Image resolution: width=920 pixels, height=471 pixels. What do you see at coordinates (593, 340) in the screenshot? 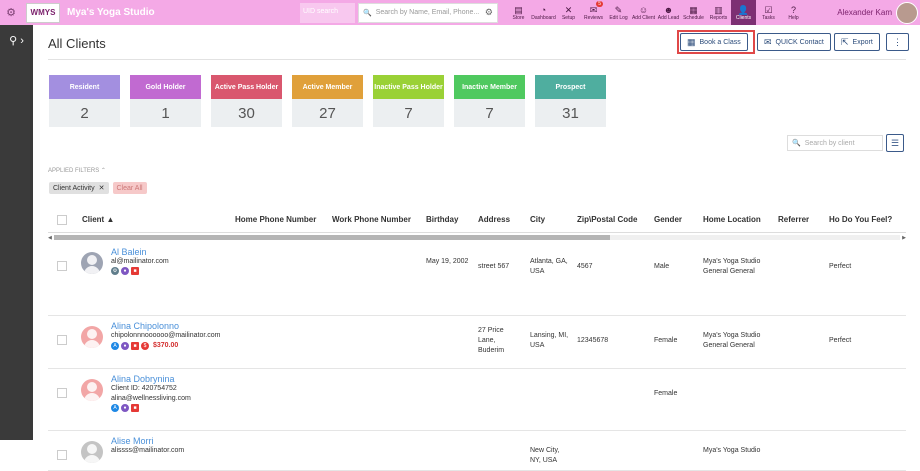
I see `cell-zip: 12345678` at bounding box center [593, 340].